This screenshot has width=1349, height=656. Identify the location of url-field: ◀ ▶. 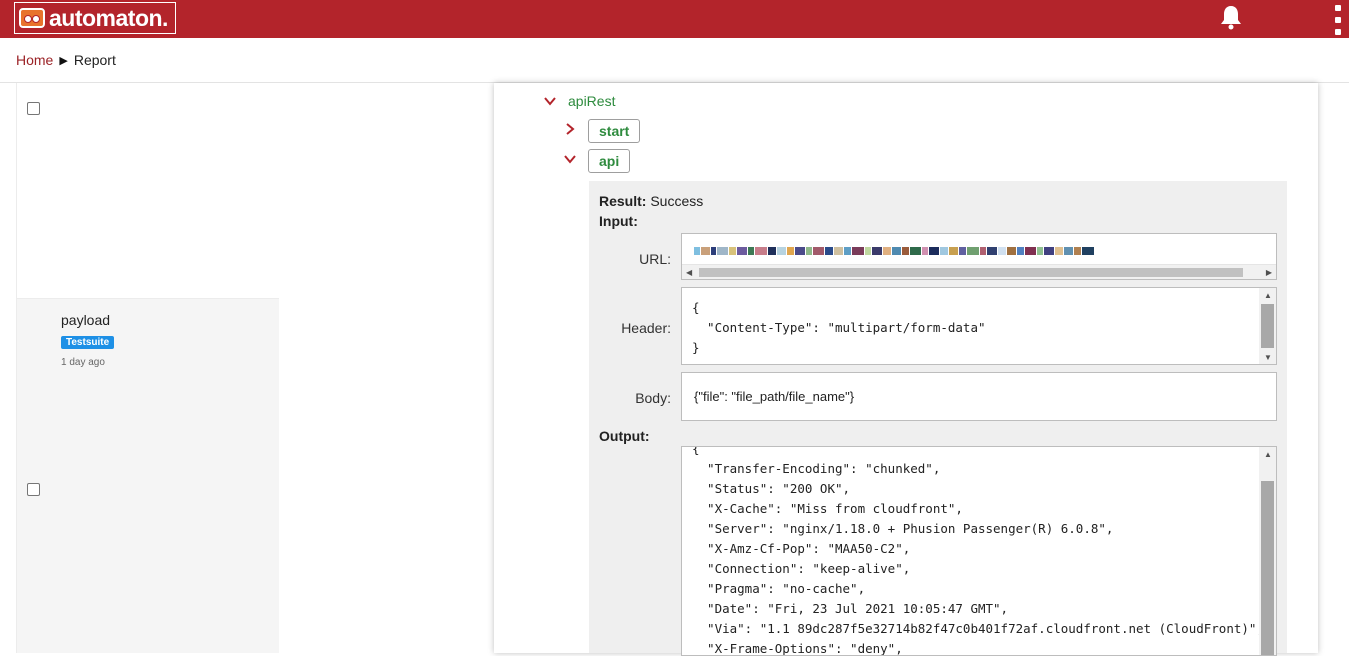
(979, 256).